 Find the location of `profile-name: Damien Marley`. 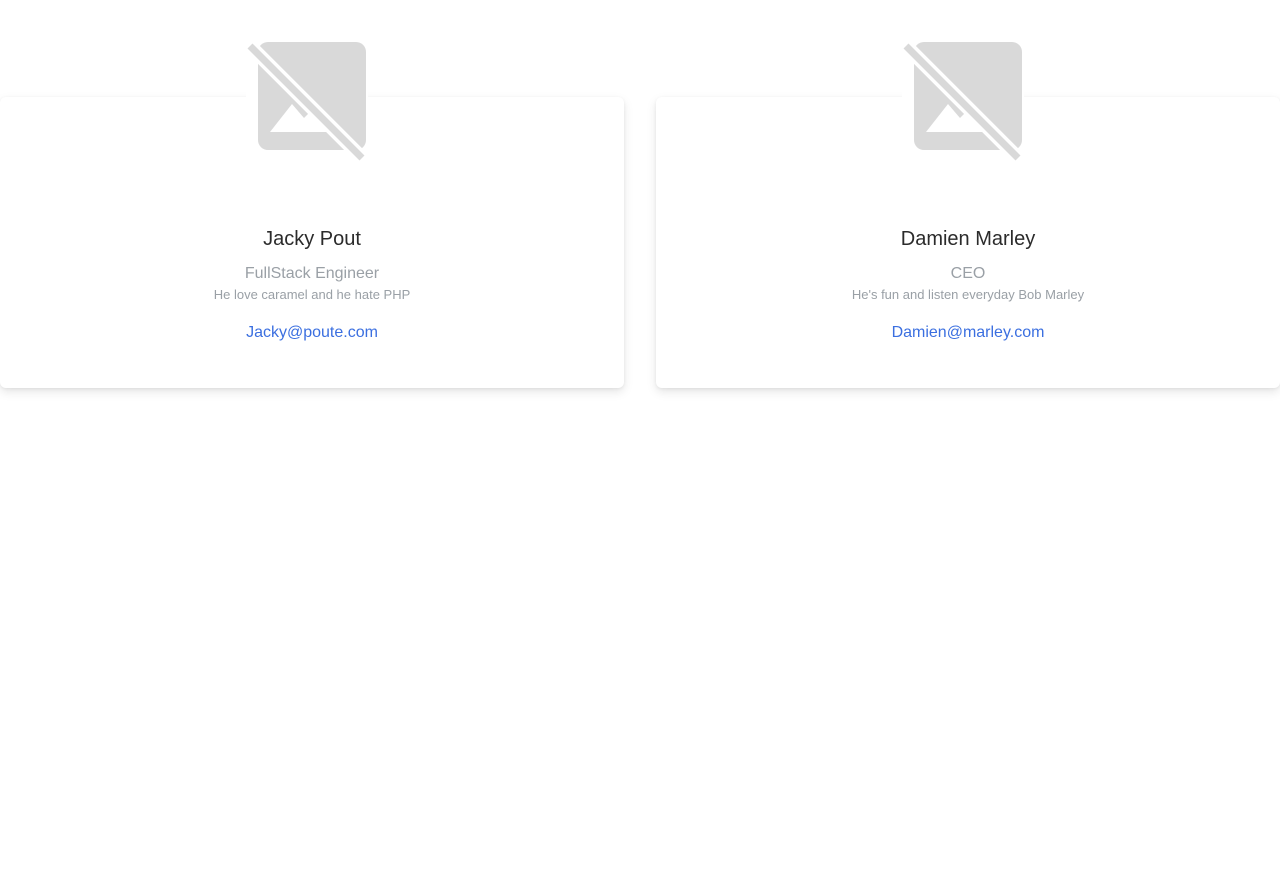

profile-name: Damien Marley is located at coordinates (968, 239).